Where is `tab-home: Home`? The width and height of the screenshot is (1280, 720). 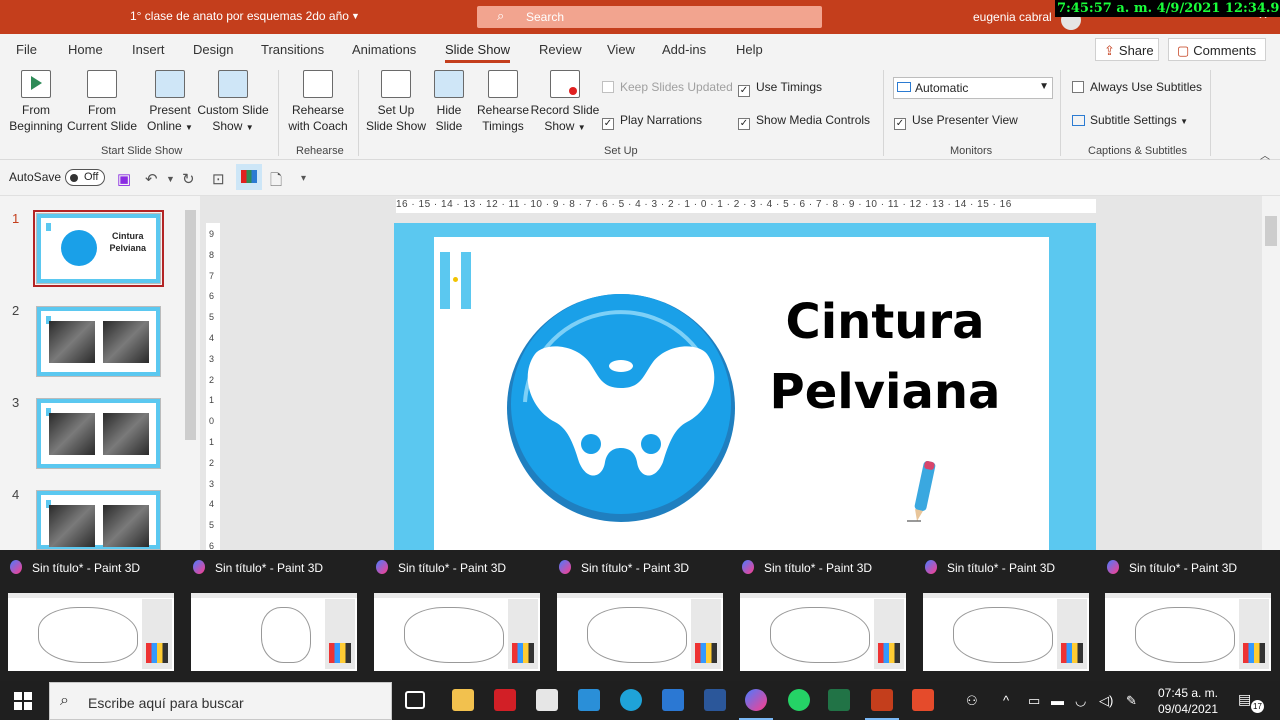 tab-home: Home is located at coordinates (85, 49).